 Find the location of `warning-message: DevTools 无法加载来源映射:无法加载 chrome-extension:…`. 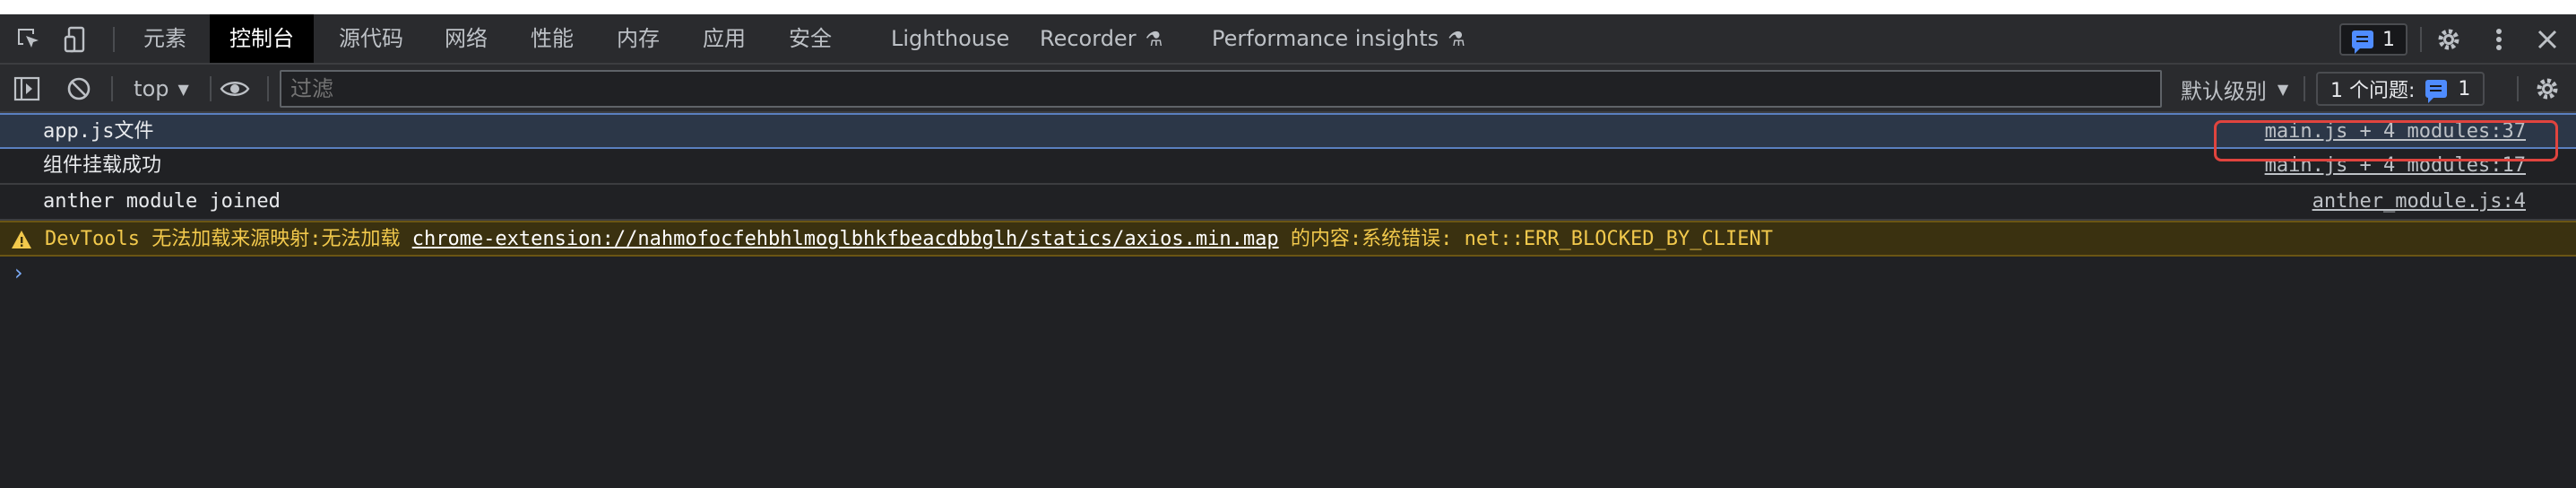

warning-message: DevTools 无法加载来源映射:无法加载 chrome-extension:… is located at coordinates (909, 239).